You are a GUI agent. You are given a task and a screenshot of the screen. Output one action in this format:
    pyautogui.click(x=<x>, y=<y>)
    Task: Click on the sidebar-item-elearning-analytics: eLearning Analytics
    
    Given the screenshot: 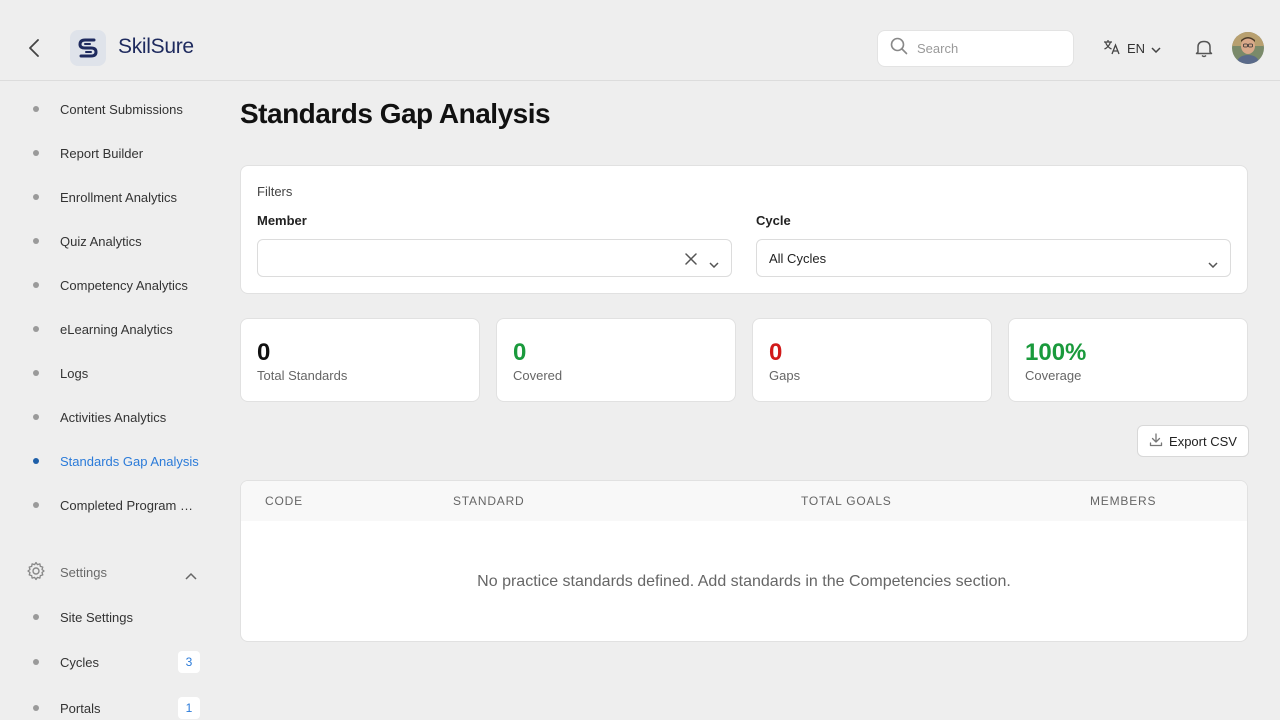 What is the action you would take?
    pyautogui.click(x=116, y=329)
    